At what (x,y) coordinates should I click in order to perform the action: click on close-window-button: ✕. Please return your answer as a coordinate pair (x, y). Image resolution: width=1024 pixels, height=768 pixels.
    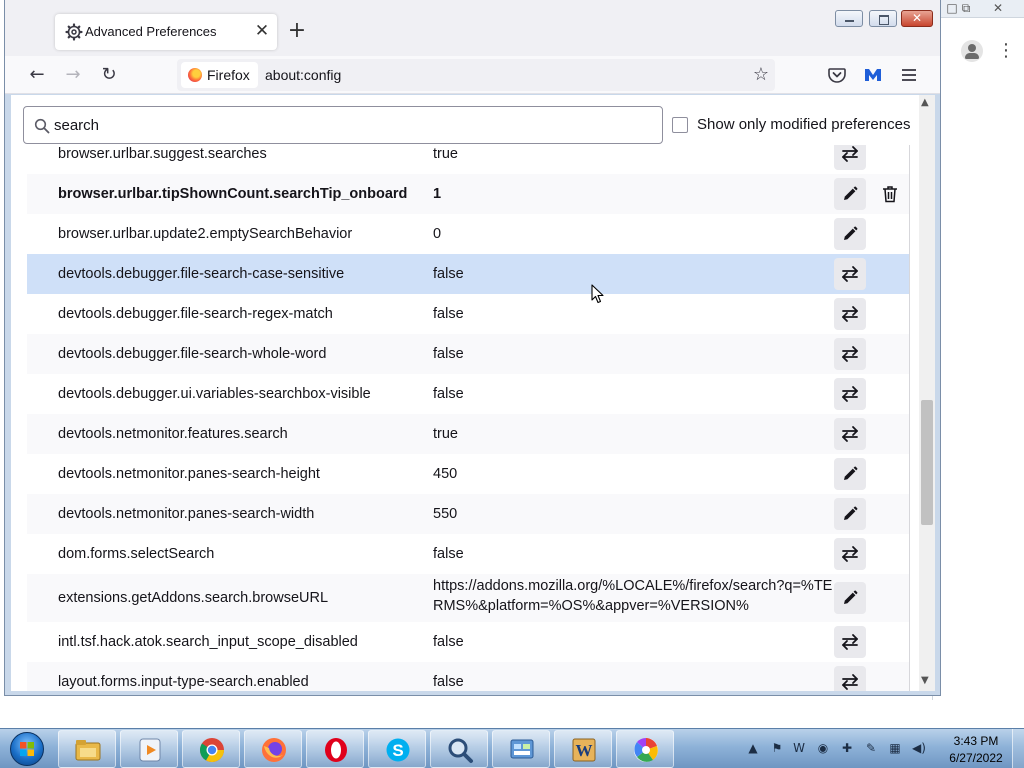
    Looking at the image, I should click on (917, 18).